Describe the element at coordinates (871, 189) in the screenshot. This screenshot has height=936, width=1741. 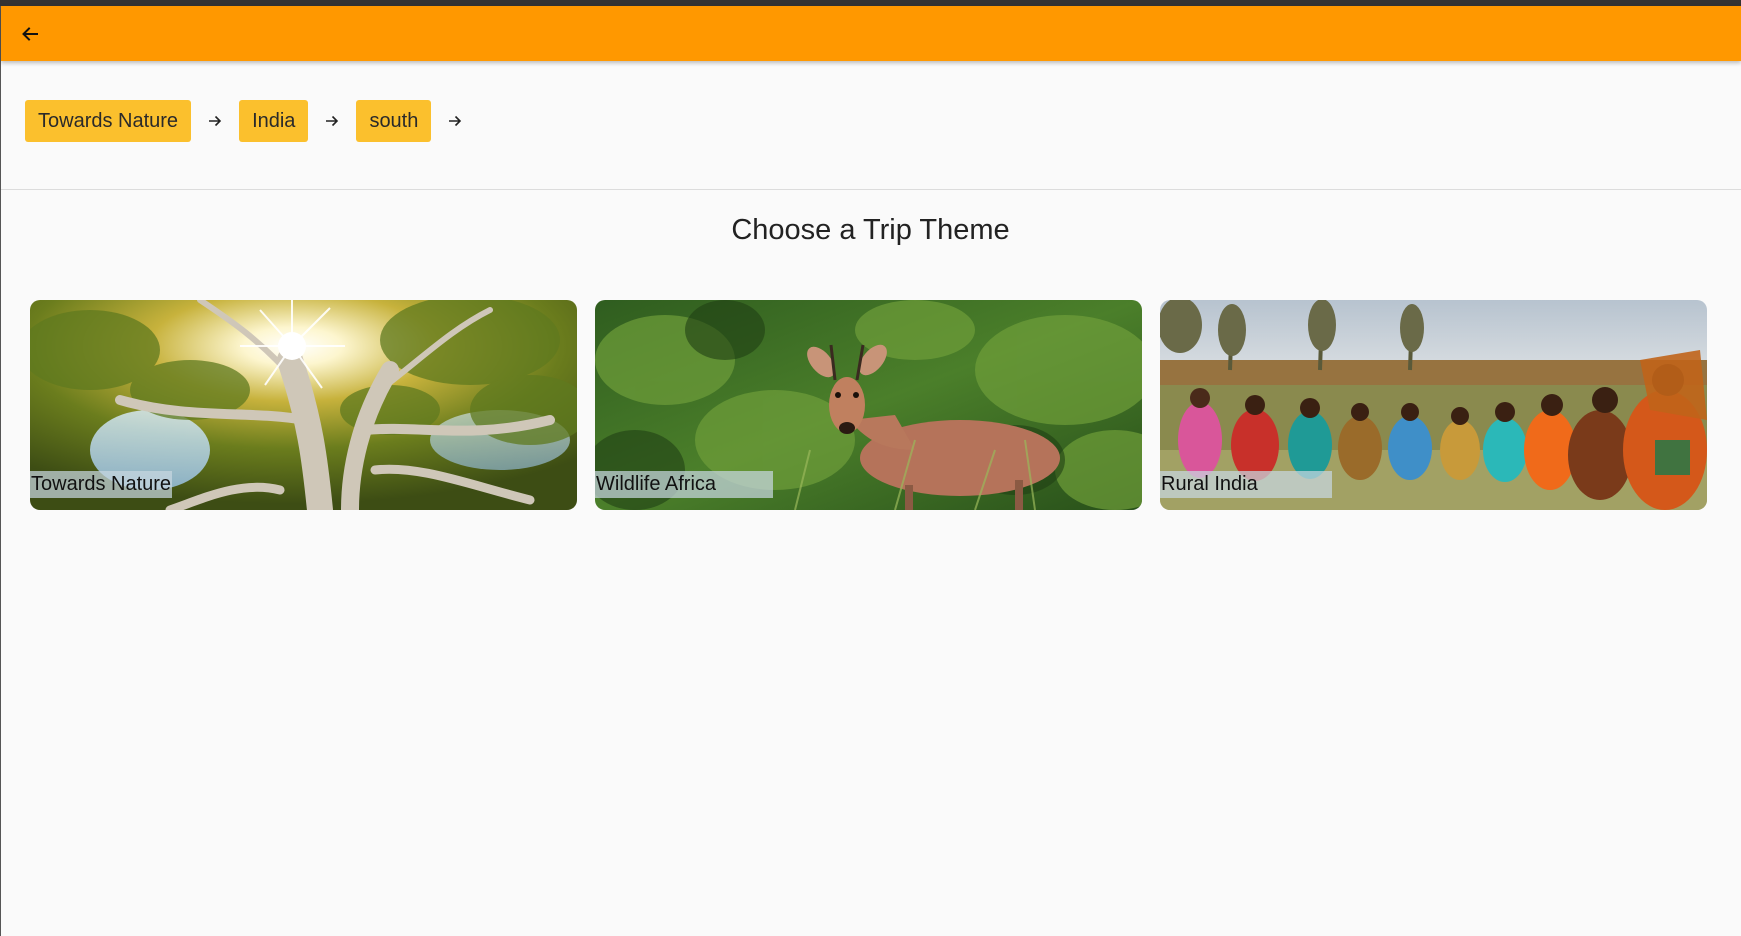
I see `section-divider` at that location.